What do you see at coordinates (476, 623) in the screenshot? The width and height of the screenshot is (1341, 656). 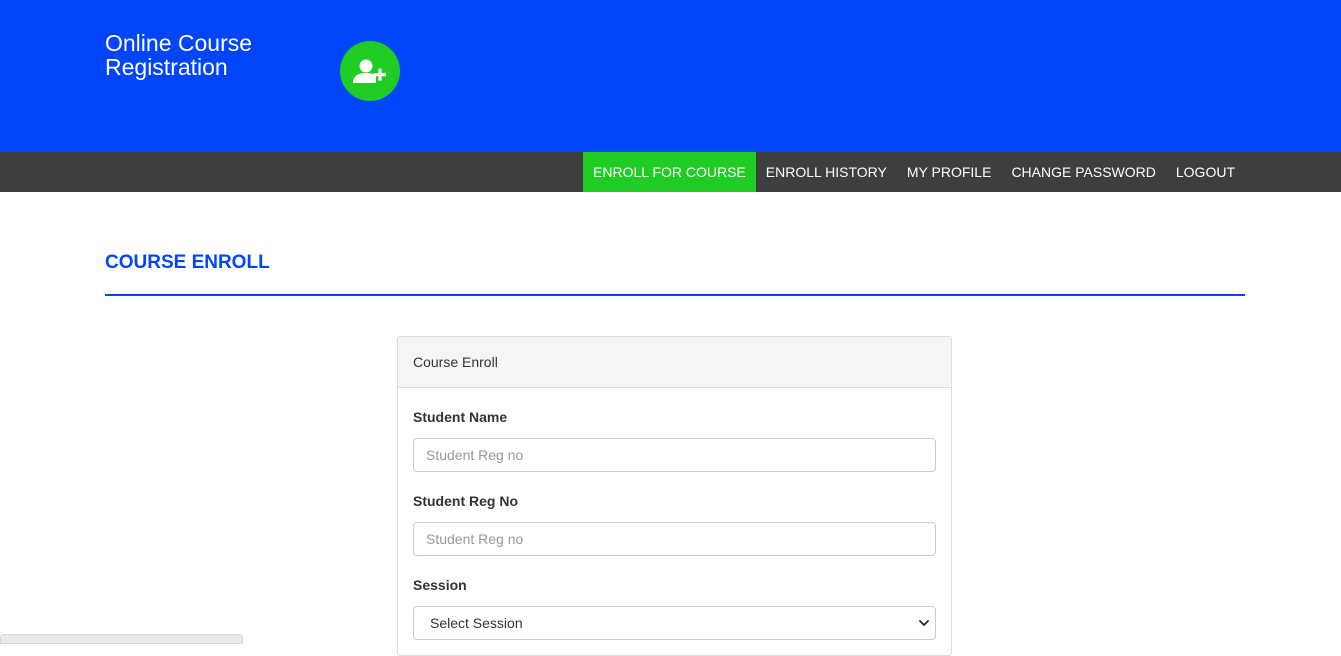 I see `session-select-value: Select Session` at bounding box center [476, 623].